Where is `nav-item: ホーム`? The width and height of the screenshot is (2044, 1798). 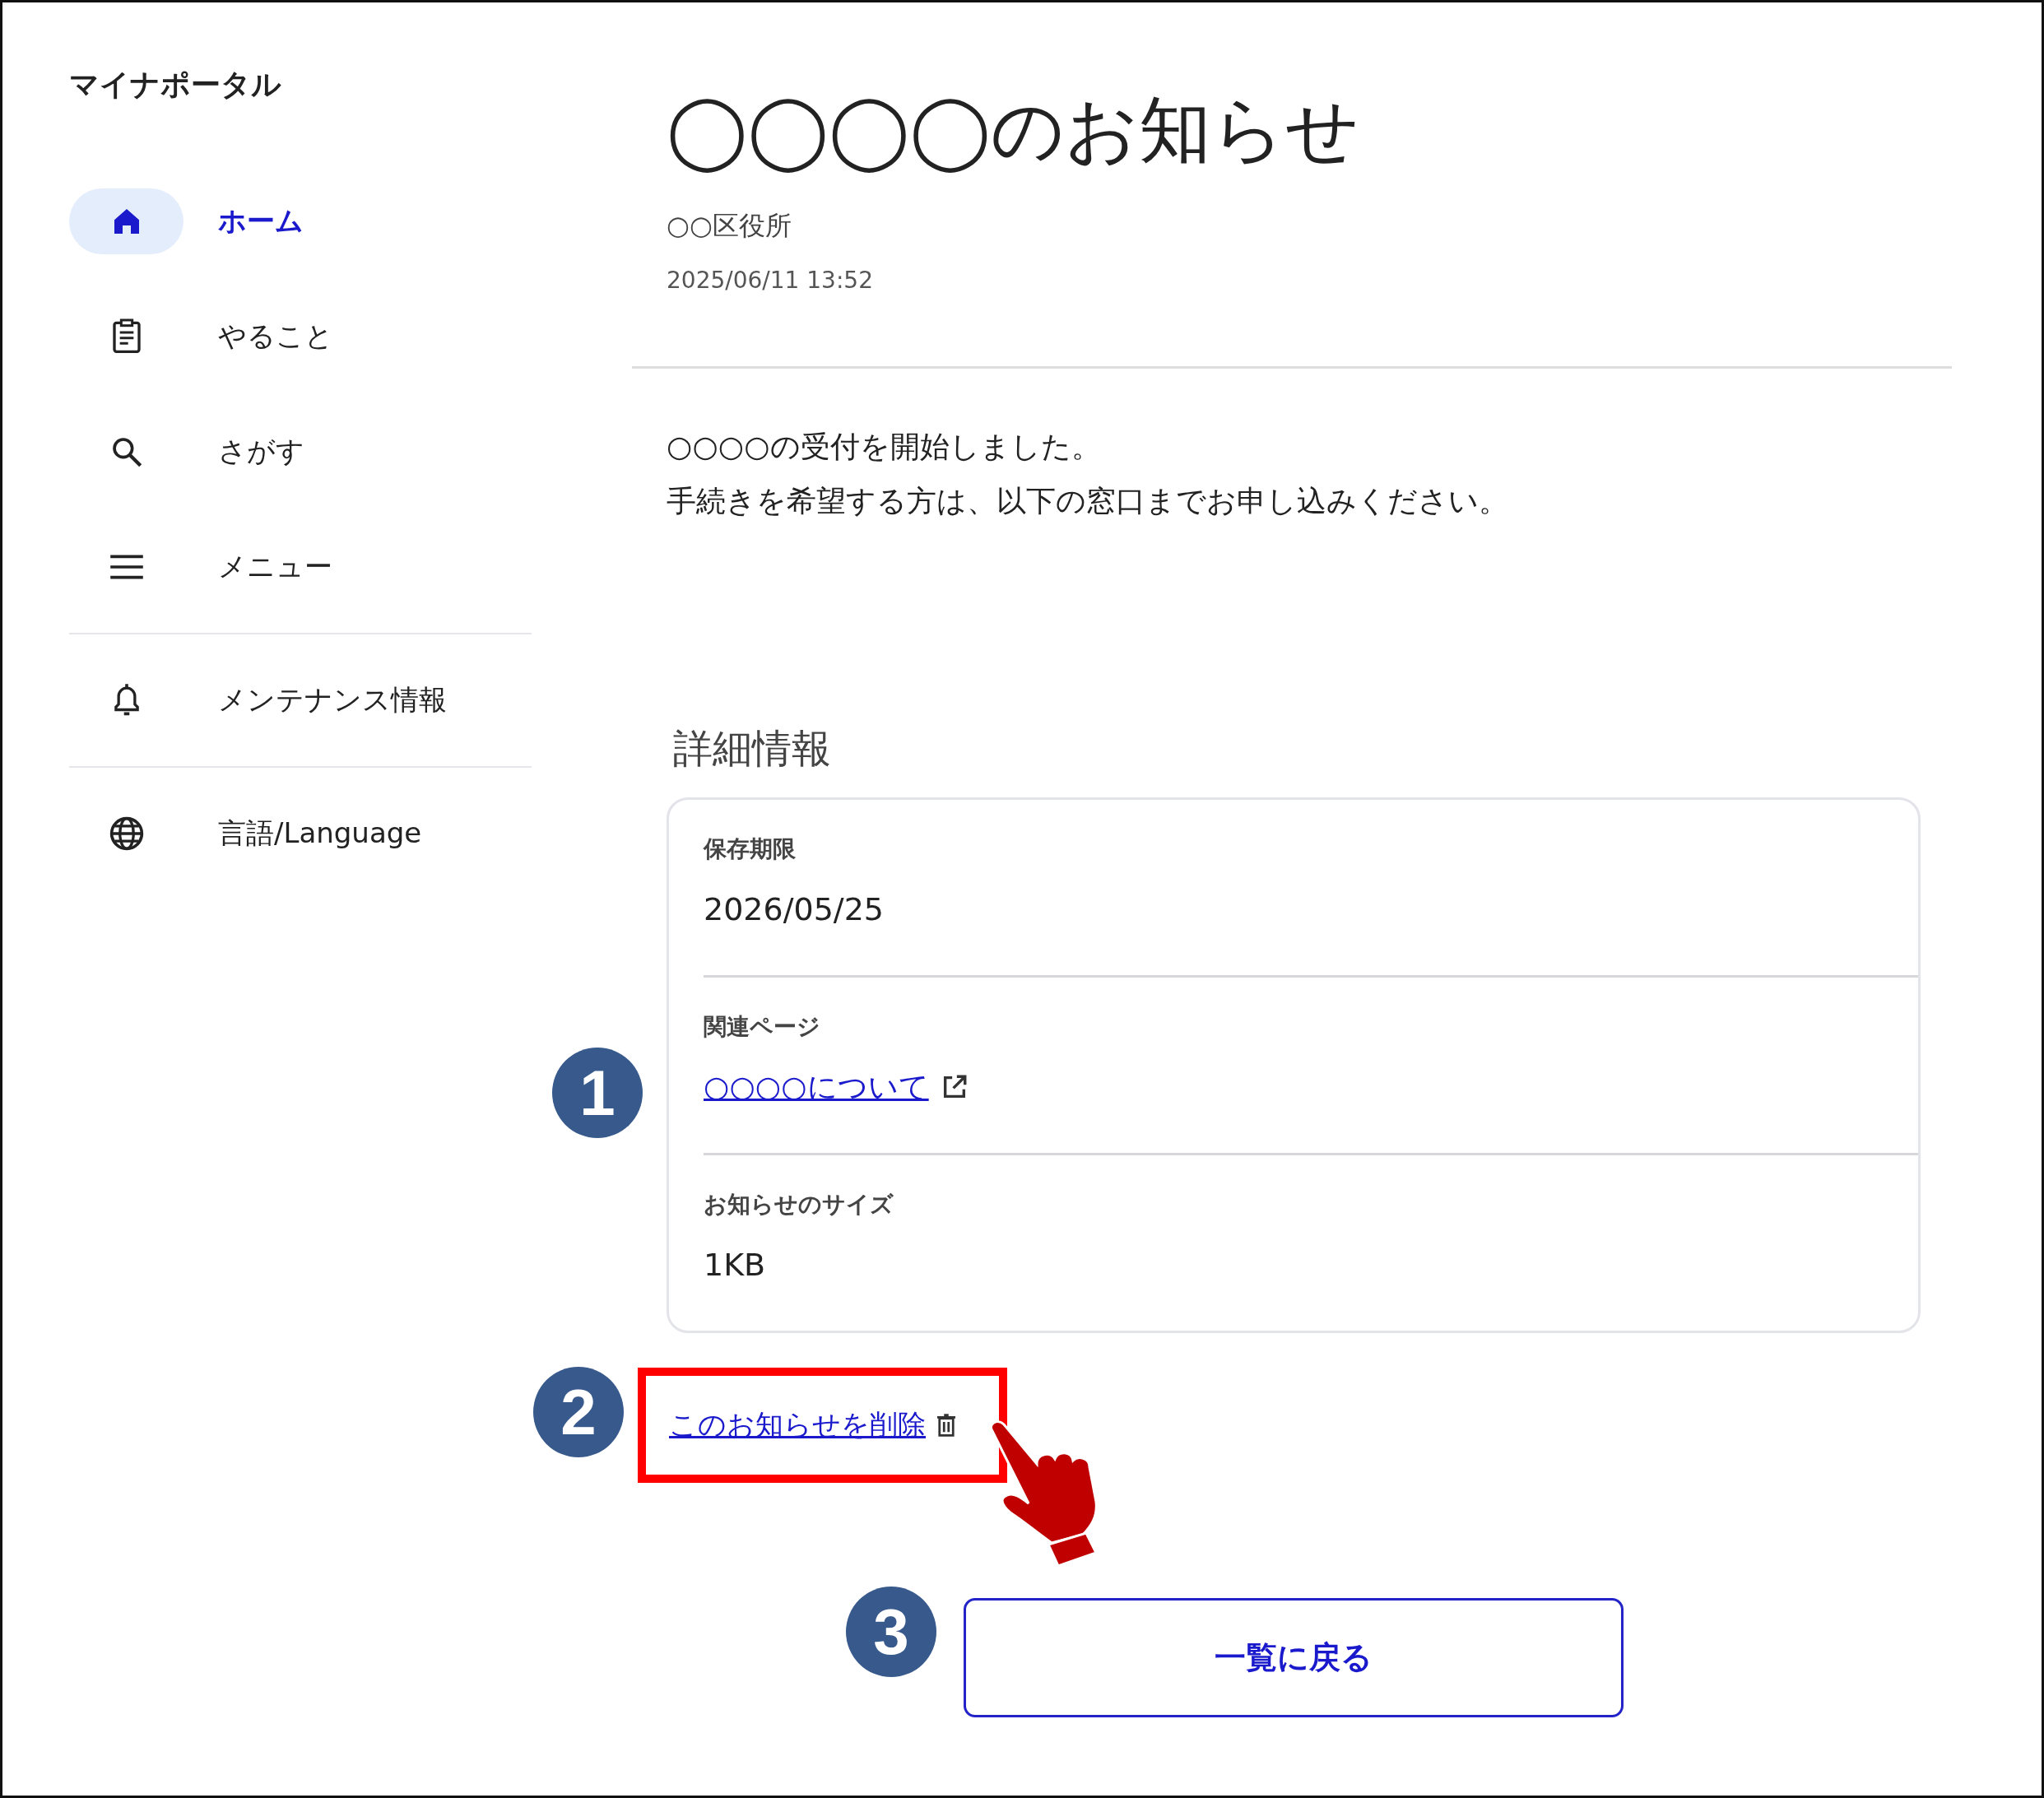 nav-item: ホーム is located at coordinates (300, 221).